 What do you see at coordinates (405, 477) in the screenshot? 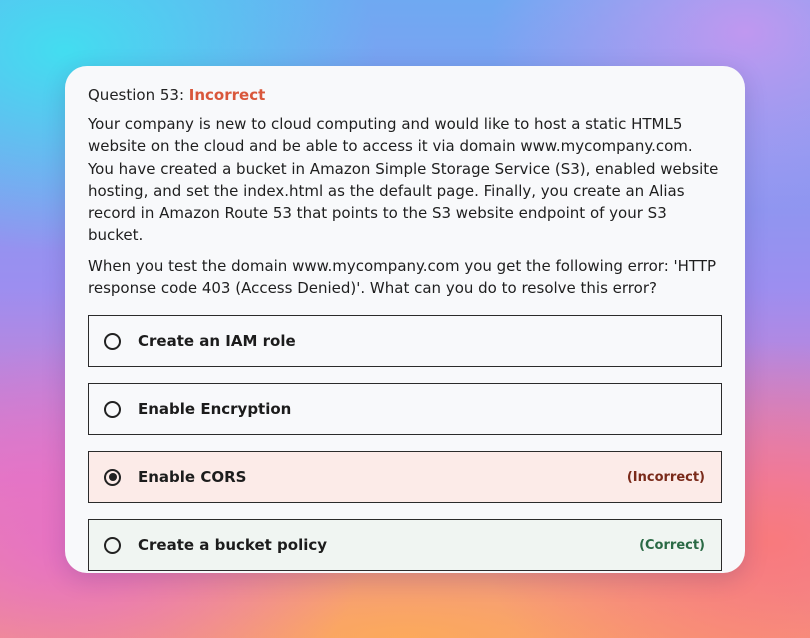
I see `answer-option-enable-cors: Enable CORS (Incorrect)` at bounding box center [405, 477].